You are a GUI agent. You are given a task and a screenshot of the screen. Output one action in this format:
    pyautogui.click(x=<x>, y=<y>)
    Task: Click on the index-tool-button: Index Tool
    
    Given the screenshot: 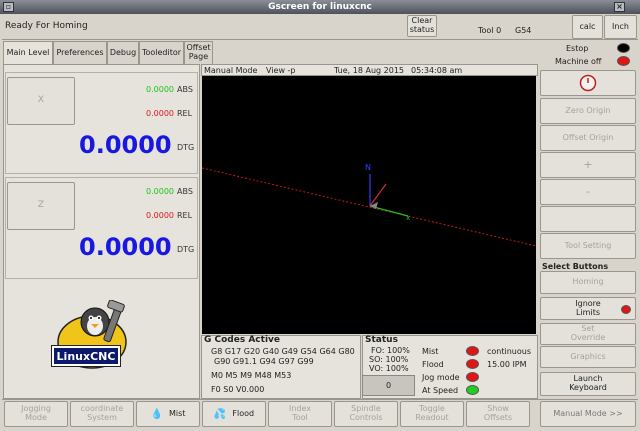 What is the action you would take?
    pyautogui.click(x=300, y=414)
    